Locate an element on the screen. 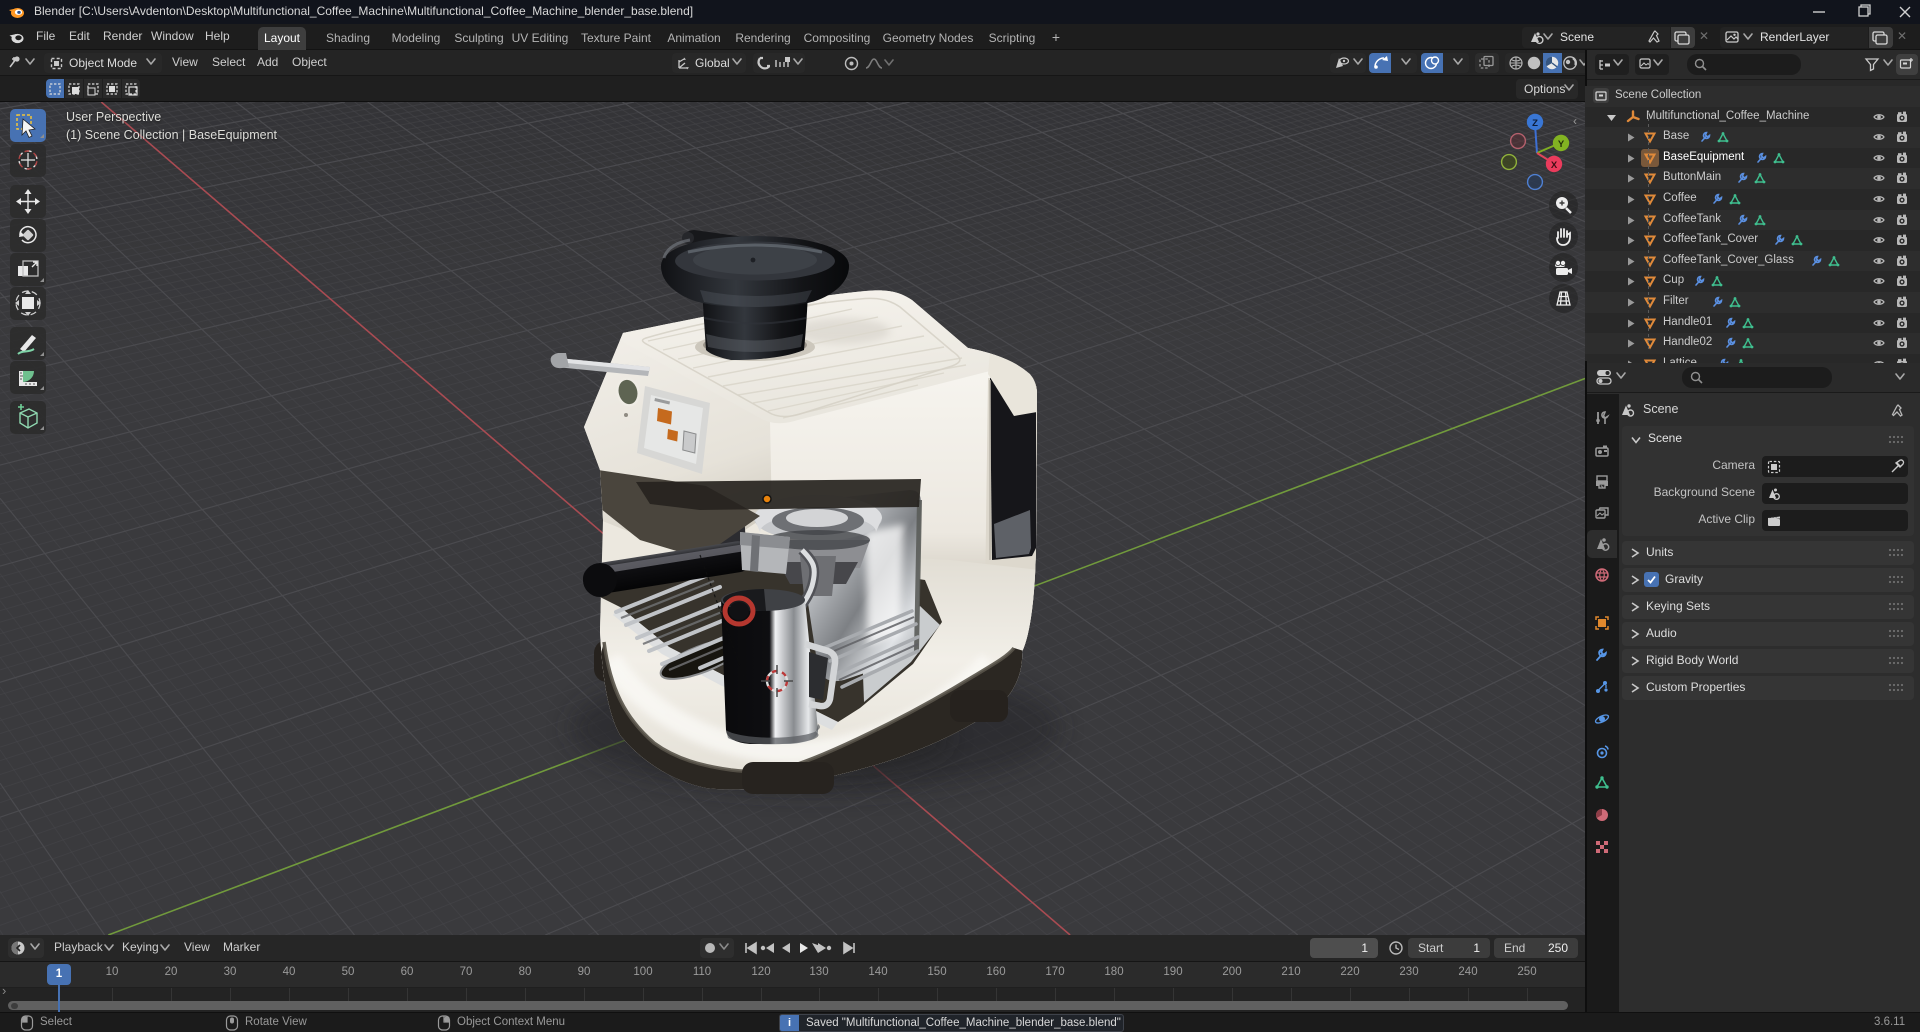 This screenshot has width=1920, height=1032. svg-text: Y is located at coordinates (1561, 144).